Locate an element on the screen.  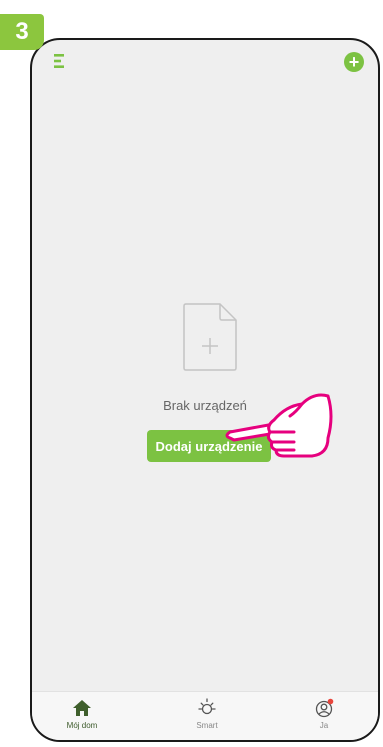
notification-dot is located at coordinates (330, 701).